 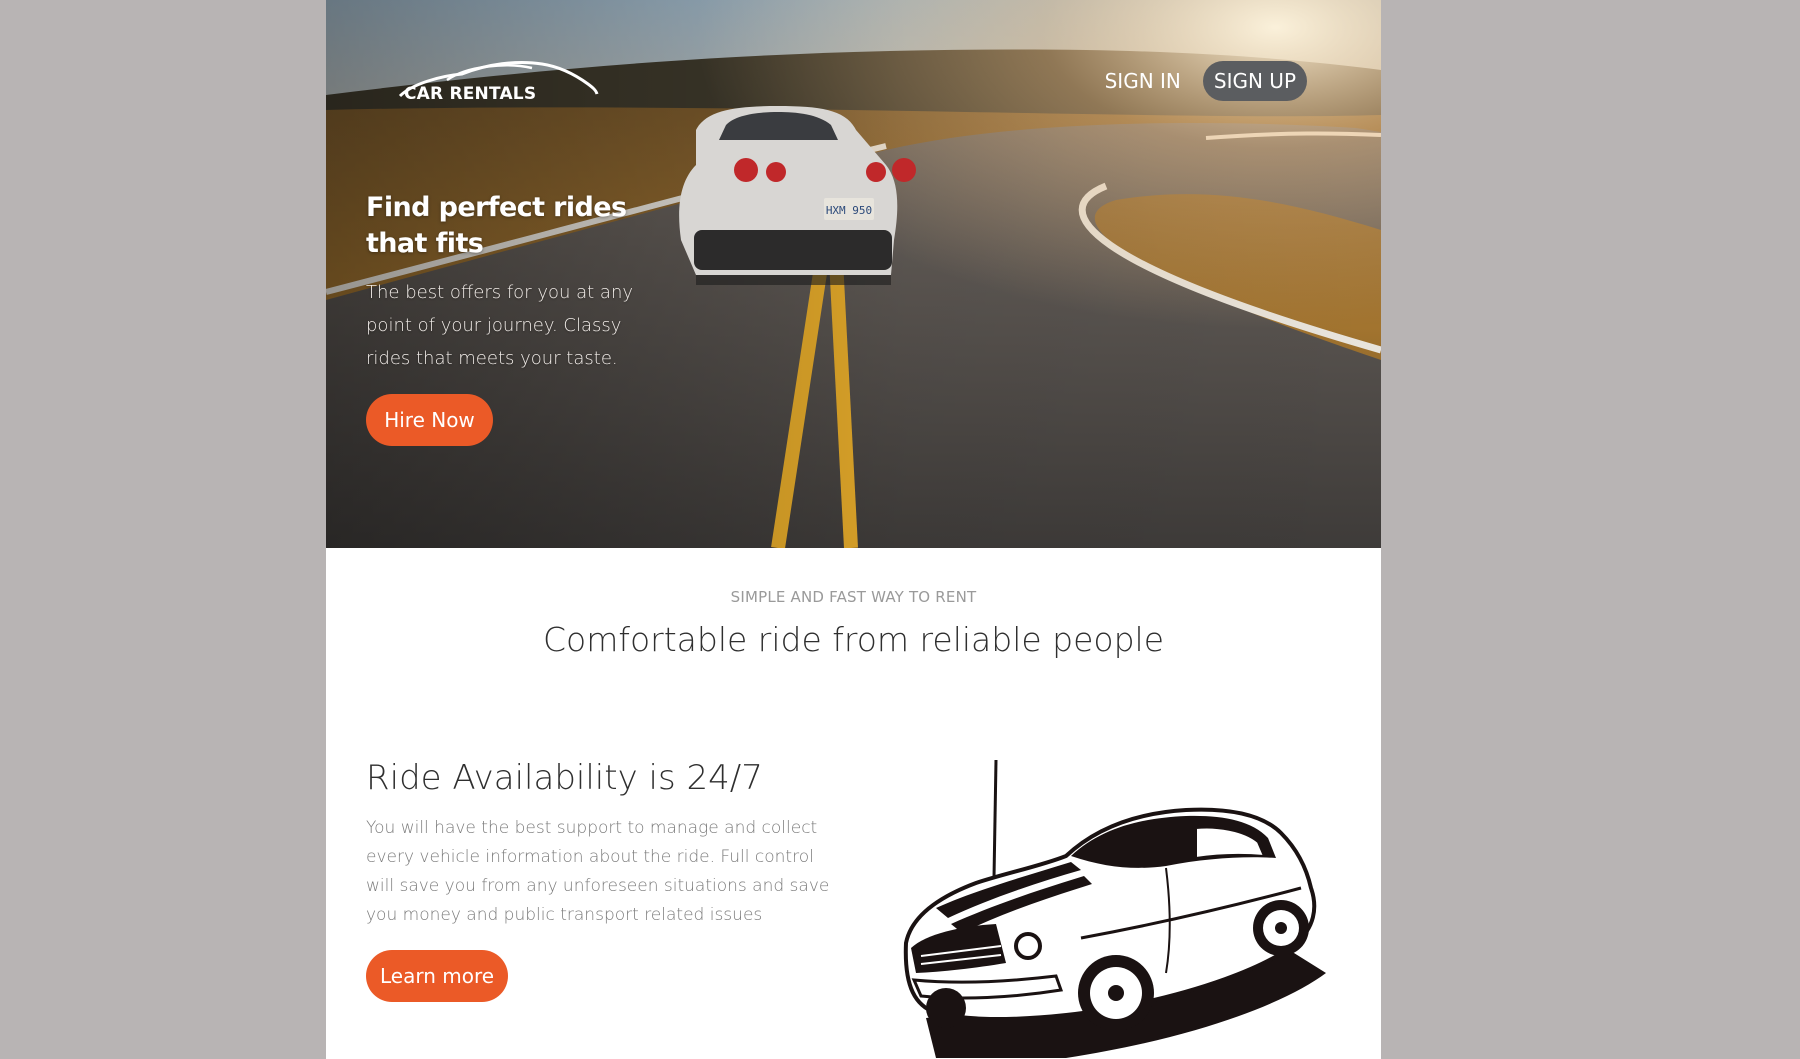 What do you see at coordinates (853, 597) in the screenshot?
I see `section-eyebrow: SIMPLE AND FAST WAY TO RENT` at bounding box center [853, 597].